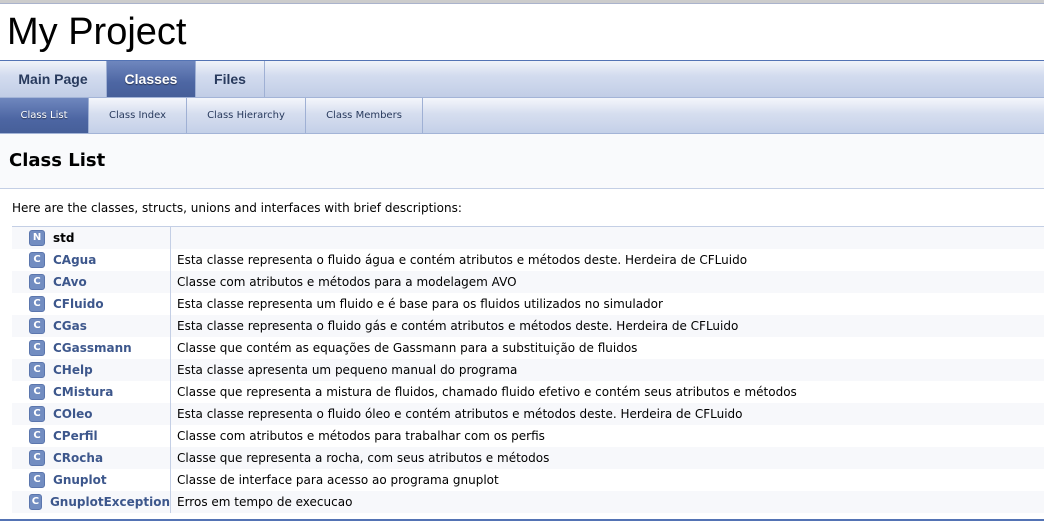  What do you see at coordinates (37, 238) in the screenshot?
I see `namespace-icon: N` at bounding box center [37, 238].